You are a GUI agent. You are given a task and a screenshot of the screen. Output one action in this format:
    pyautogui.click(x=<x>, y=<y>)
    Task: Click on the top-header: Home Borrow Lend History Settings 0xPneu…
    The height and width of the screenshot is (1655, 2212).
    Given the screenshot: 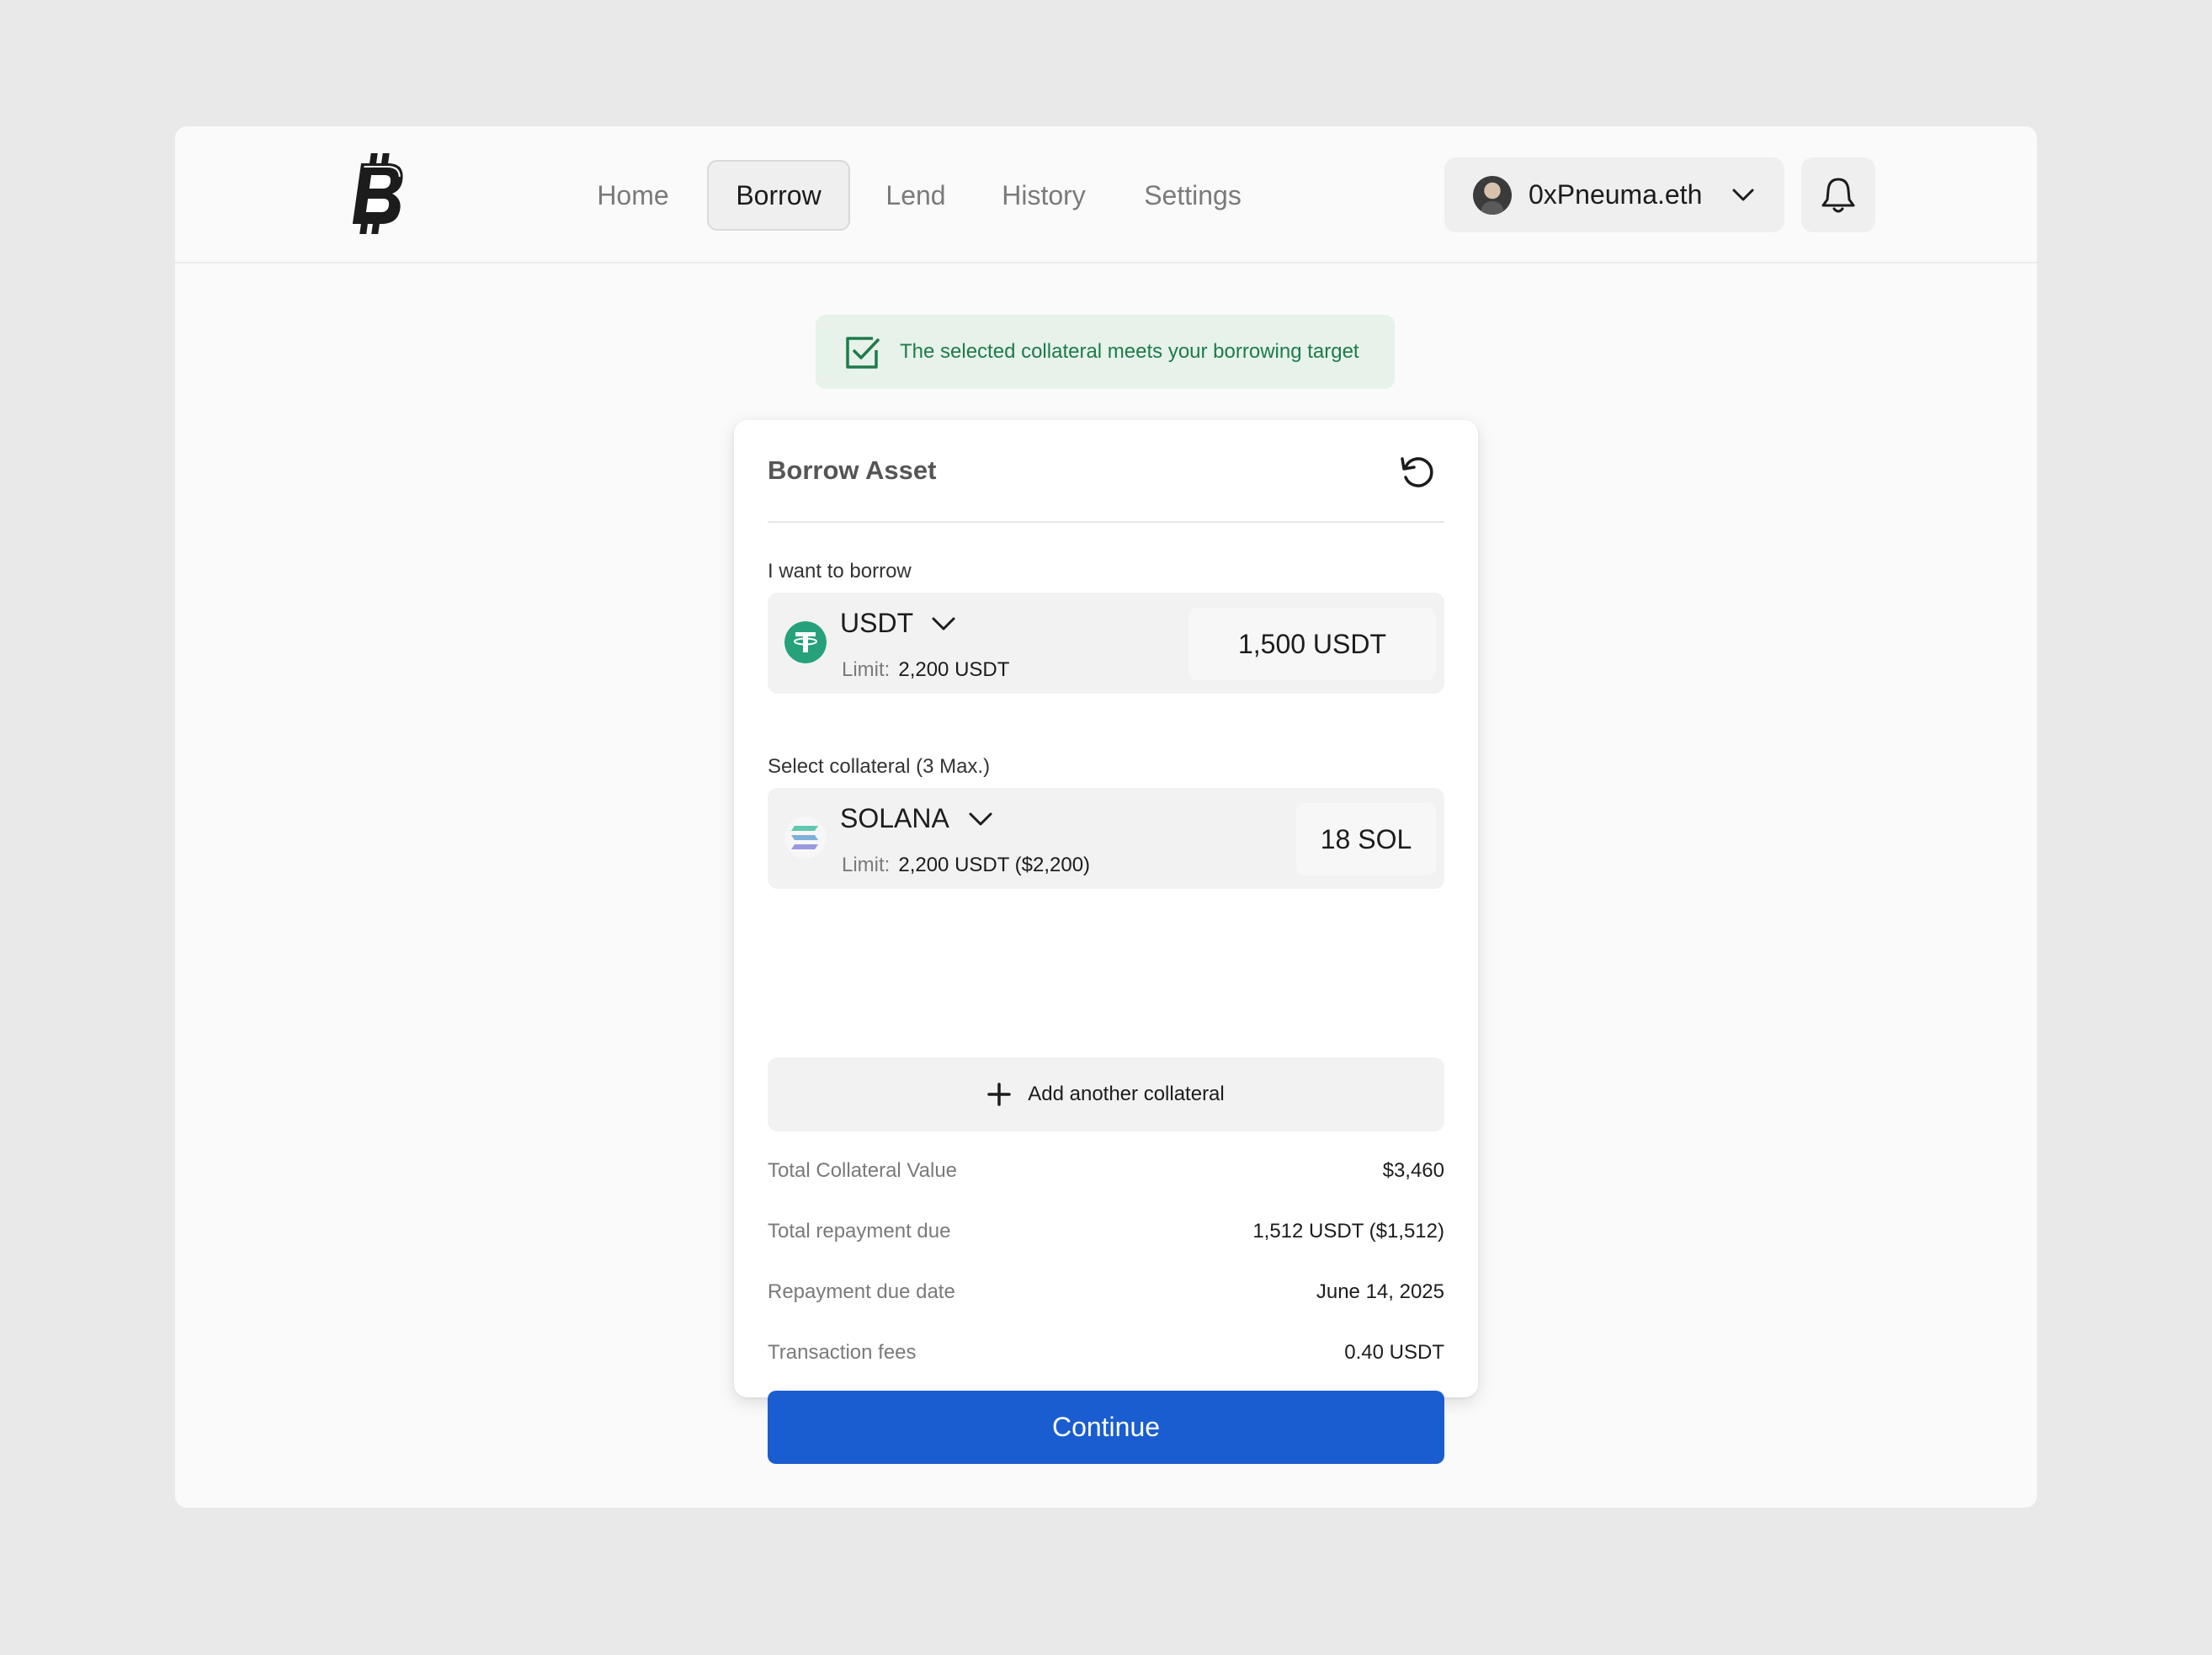 What is the action you would take?
    pyautogui.click(x=1106, y=195)
    